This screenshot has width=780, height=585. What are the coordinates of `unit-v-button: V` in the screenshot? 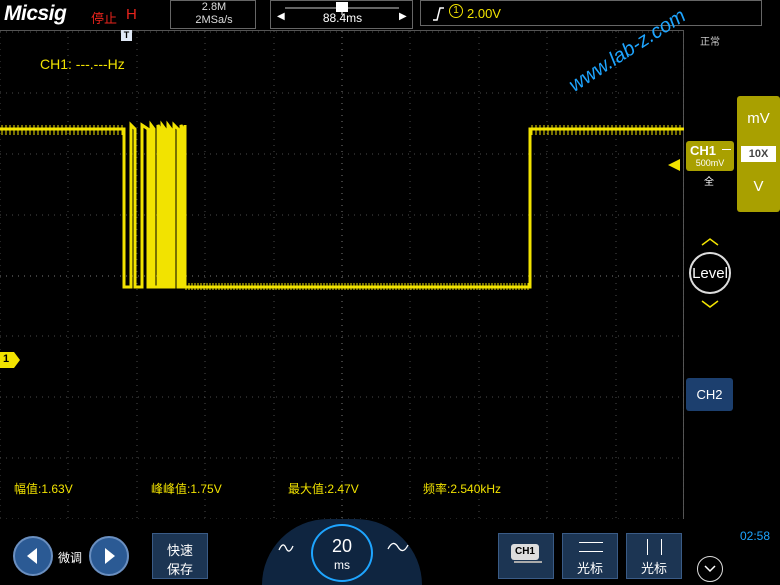 It's located at (758, 186).